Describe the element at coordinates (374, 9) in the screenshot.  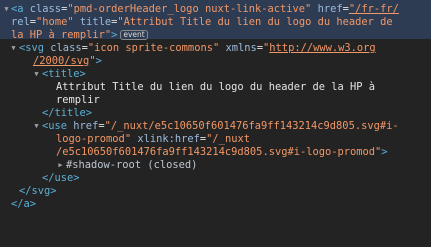
I see `a-href-attr-value: "/fr-fr/` at that location.